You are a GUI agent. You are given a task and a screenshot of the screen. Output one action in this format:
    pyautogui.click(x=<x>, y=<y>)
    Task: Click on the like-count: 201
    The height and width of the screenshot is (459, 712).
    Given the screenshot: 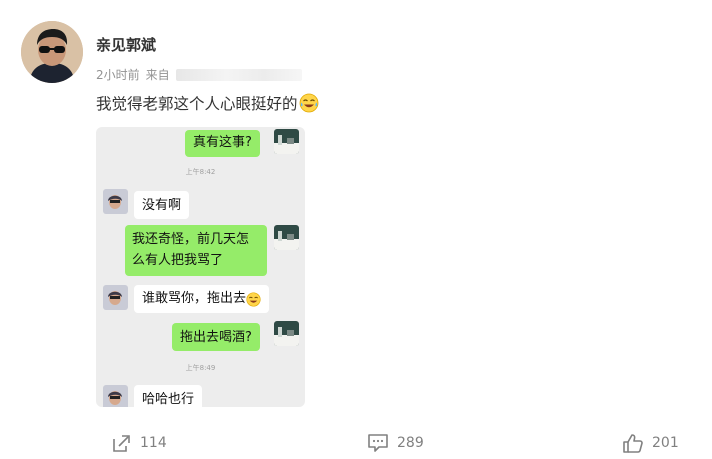 What is the action you would take?
    pyautogui.click(x=665, y=443)
    